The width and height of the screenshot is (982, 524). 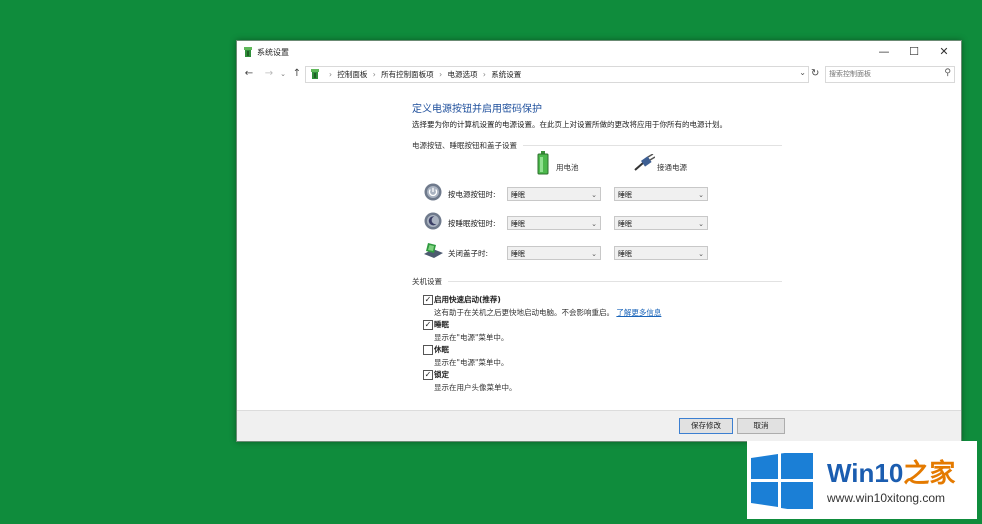 I want to click on buttons-section-header: 电源按钮、睡眠按钮和盖子设置, so click(x=597, y=145).